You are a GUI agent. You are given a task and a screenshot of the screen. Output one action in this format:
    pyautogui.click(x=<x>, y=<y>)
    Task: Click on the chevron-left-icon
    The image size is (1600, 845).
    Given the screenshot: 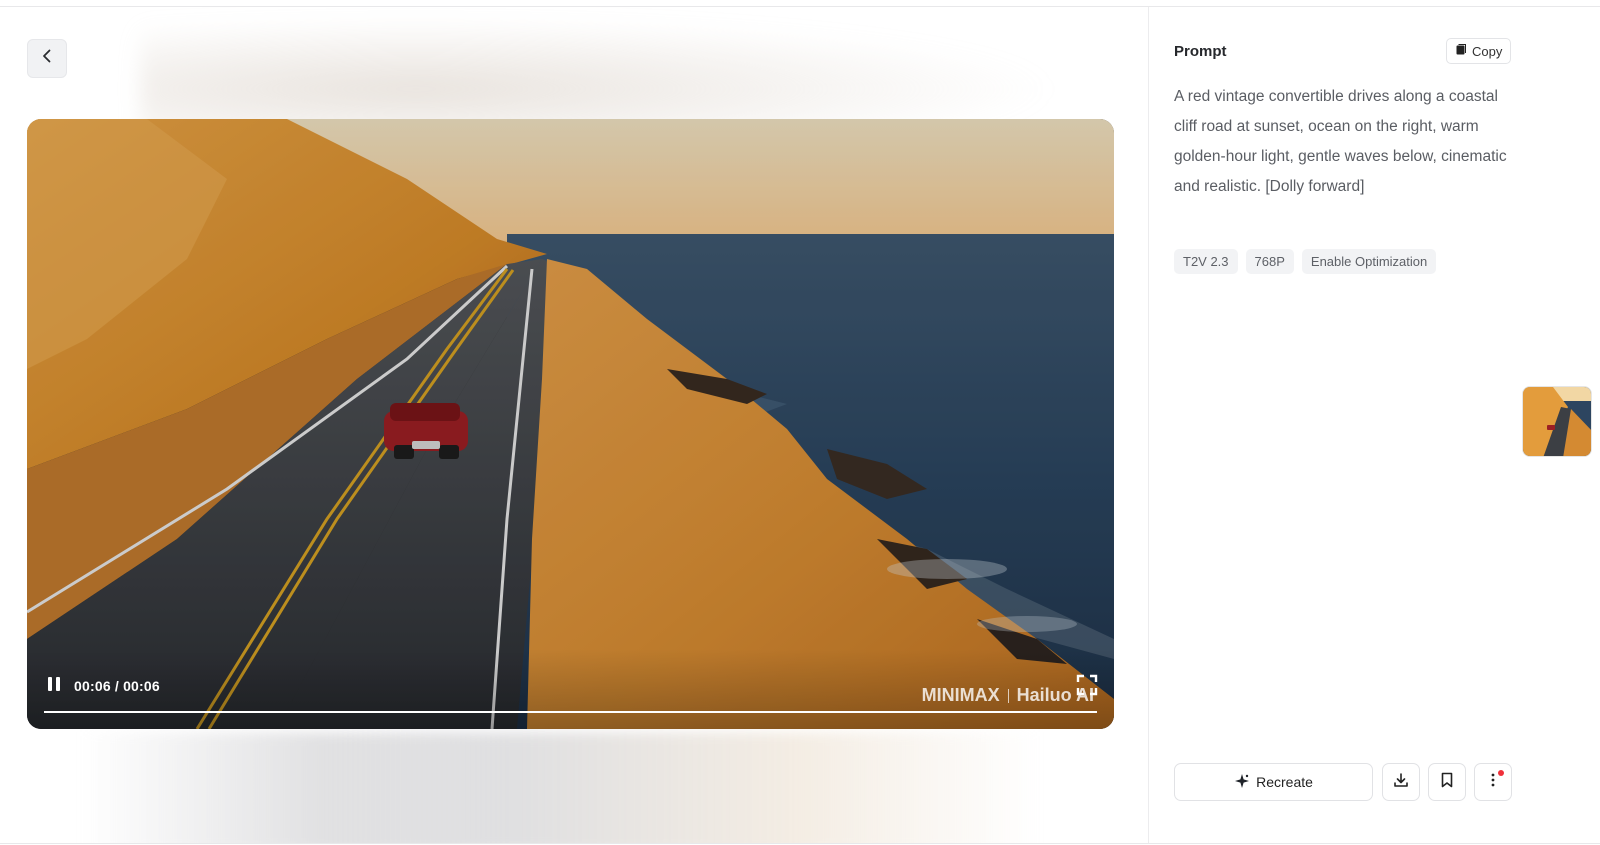 What is the action you would take?
    pyautogui.click(x=47, y=58)
    